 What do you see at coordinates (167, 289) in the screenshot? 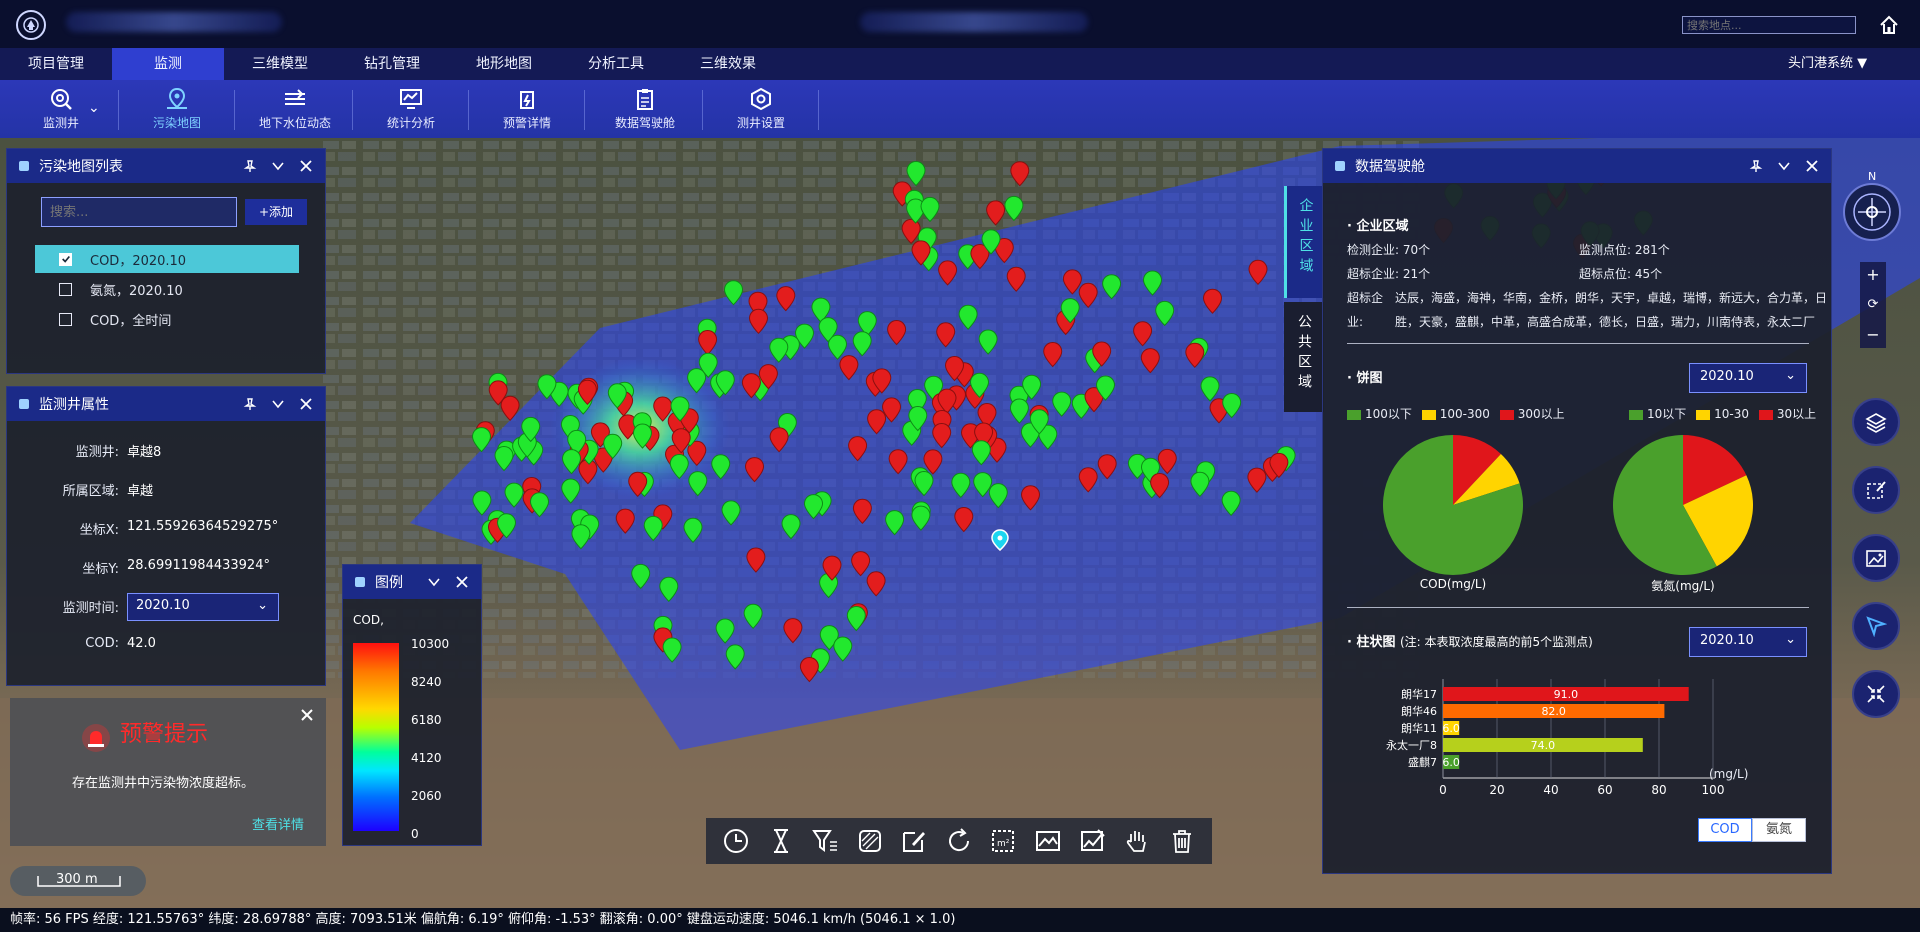
I see `list-item: 氨氮，2020.10` at bounding box center [167, 289].